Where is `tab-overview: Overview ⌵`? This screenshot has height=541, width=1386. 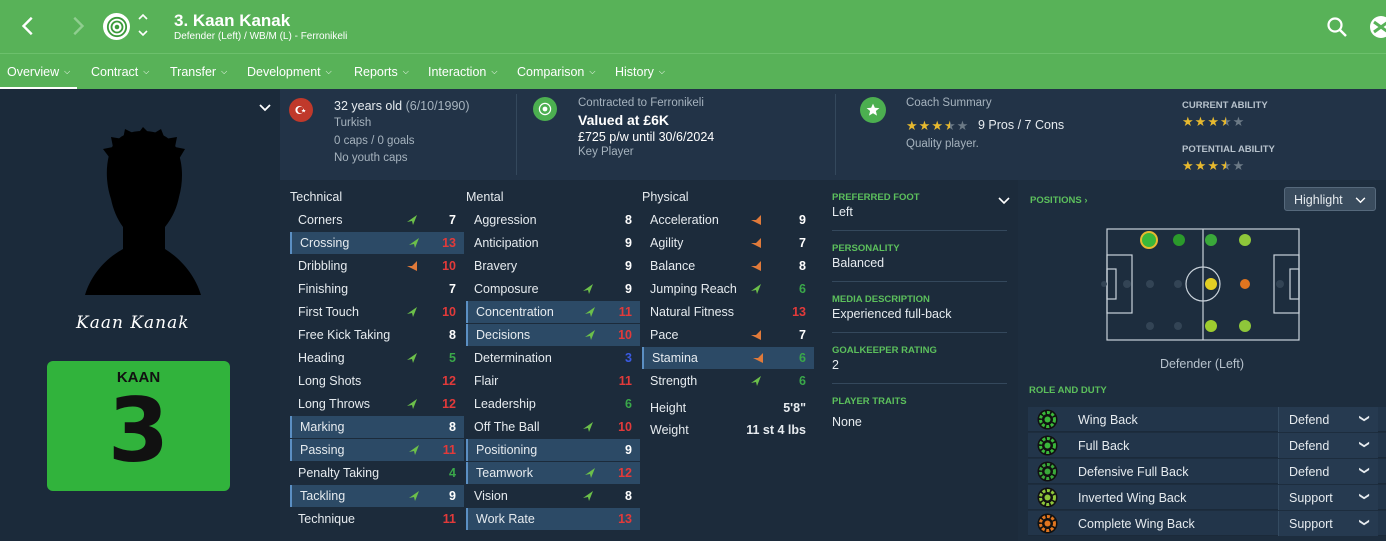
tab-overview: Overview ⌵ is located at coordinates (39, 72).